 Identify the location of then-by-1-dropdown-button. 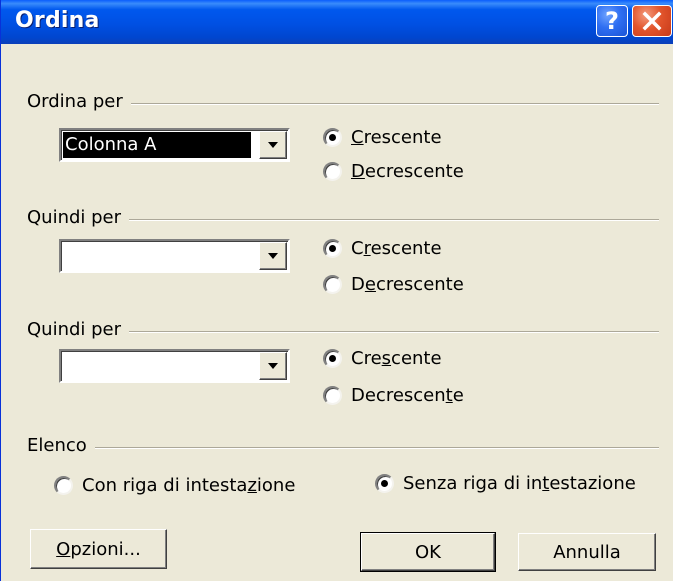
(273, 256).